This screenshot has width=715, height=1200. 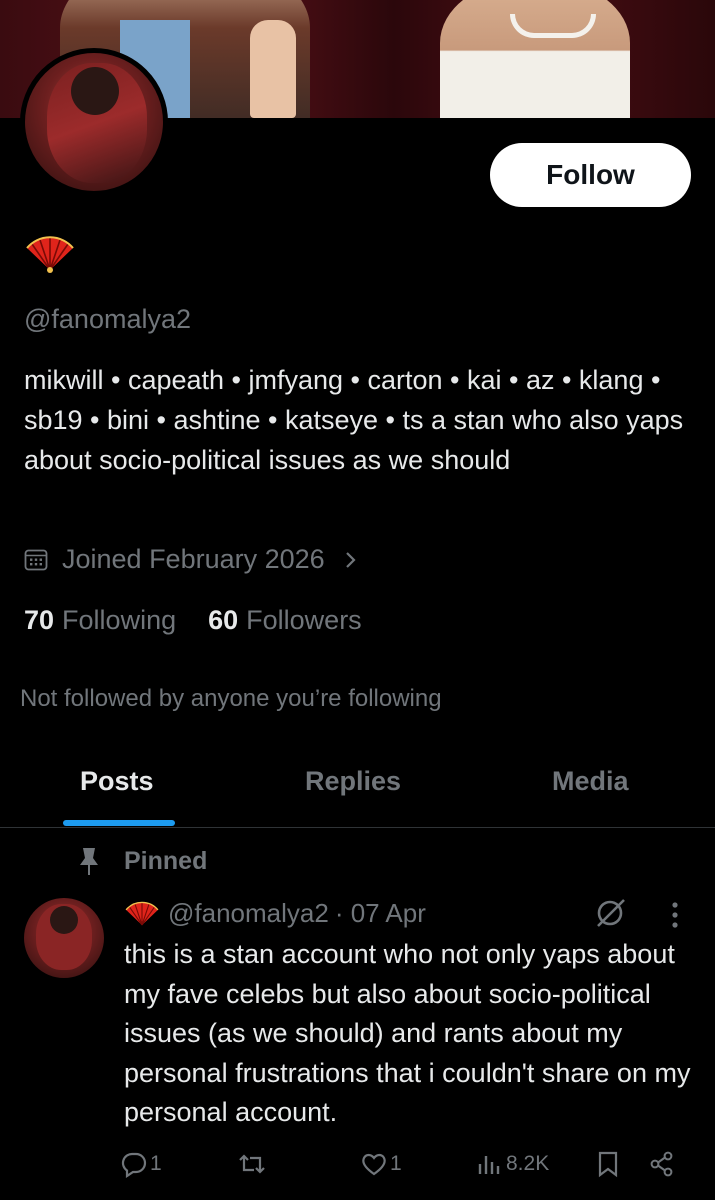 What do you see at coordinates (107, 319) in the screenshot?
I see `profile-handle: @fanomalya2` at bounding box center [107, 319].